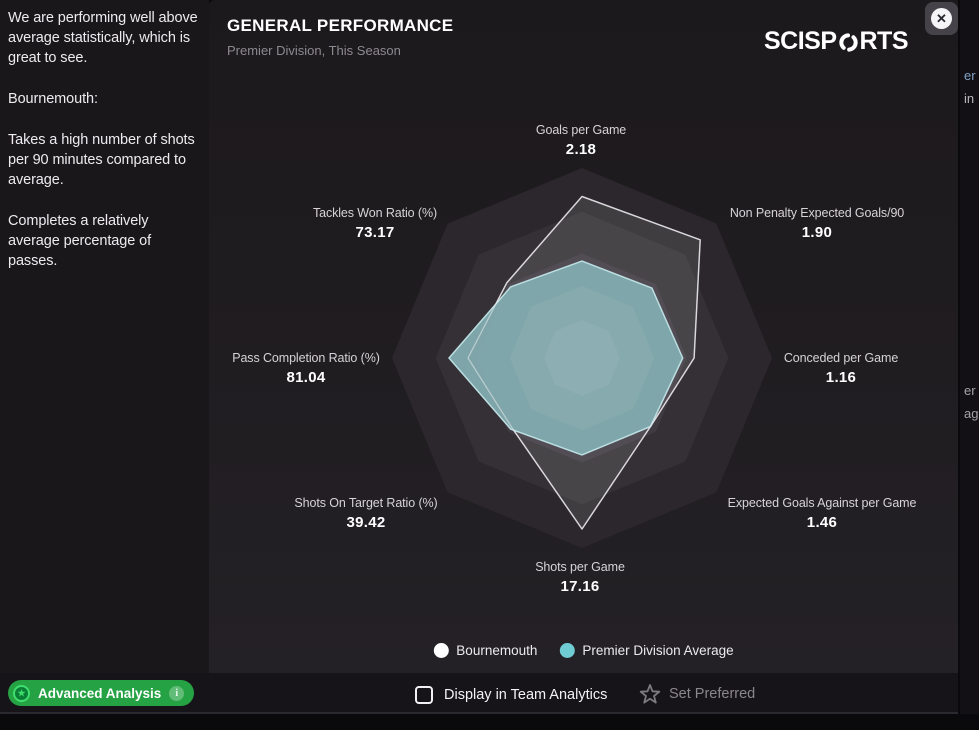 This screenshot has height=730, width=979. I want to click on star-icon, so click(650, 694).